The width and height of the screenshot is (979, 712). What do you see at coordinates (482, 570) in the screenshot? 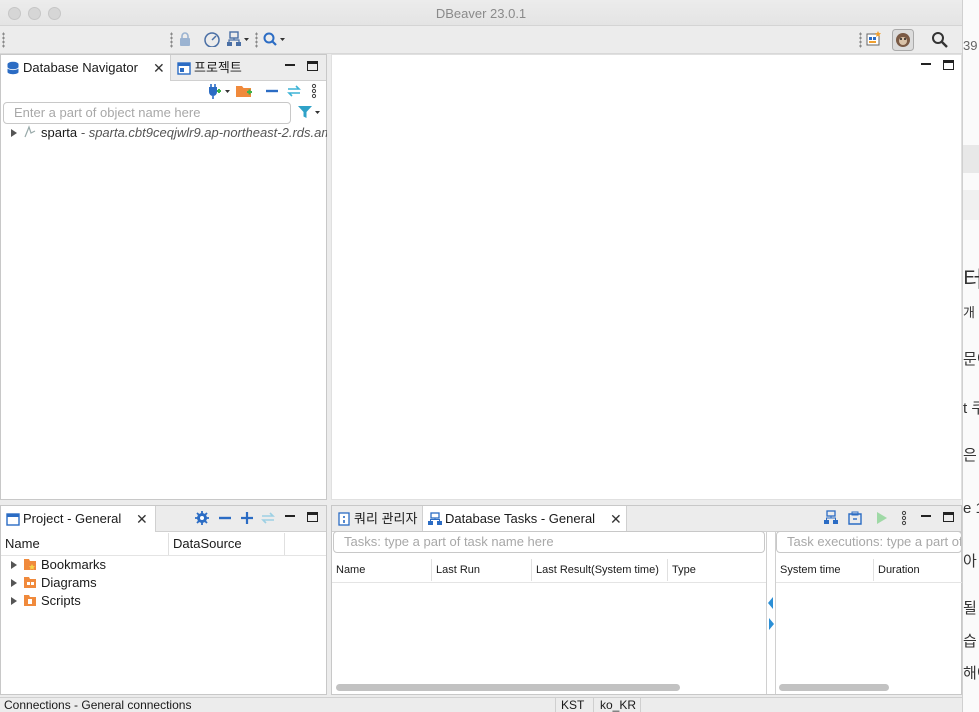
I see `column-header-last-run: Last Run` at bounding box center [482, 570].